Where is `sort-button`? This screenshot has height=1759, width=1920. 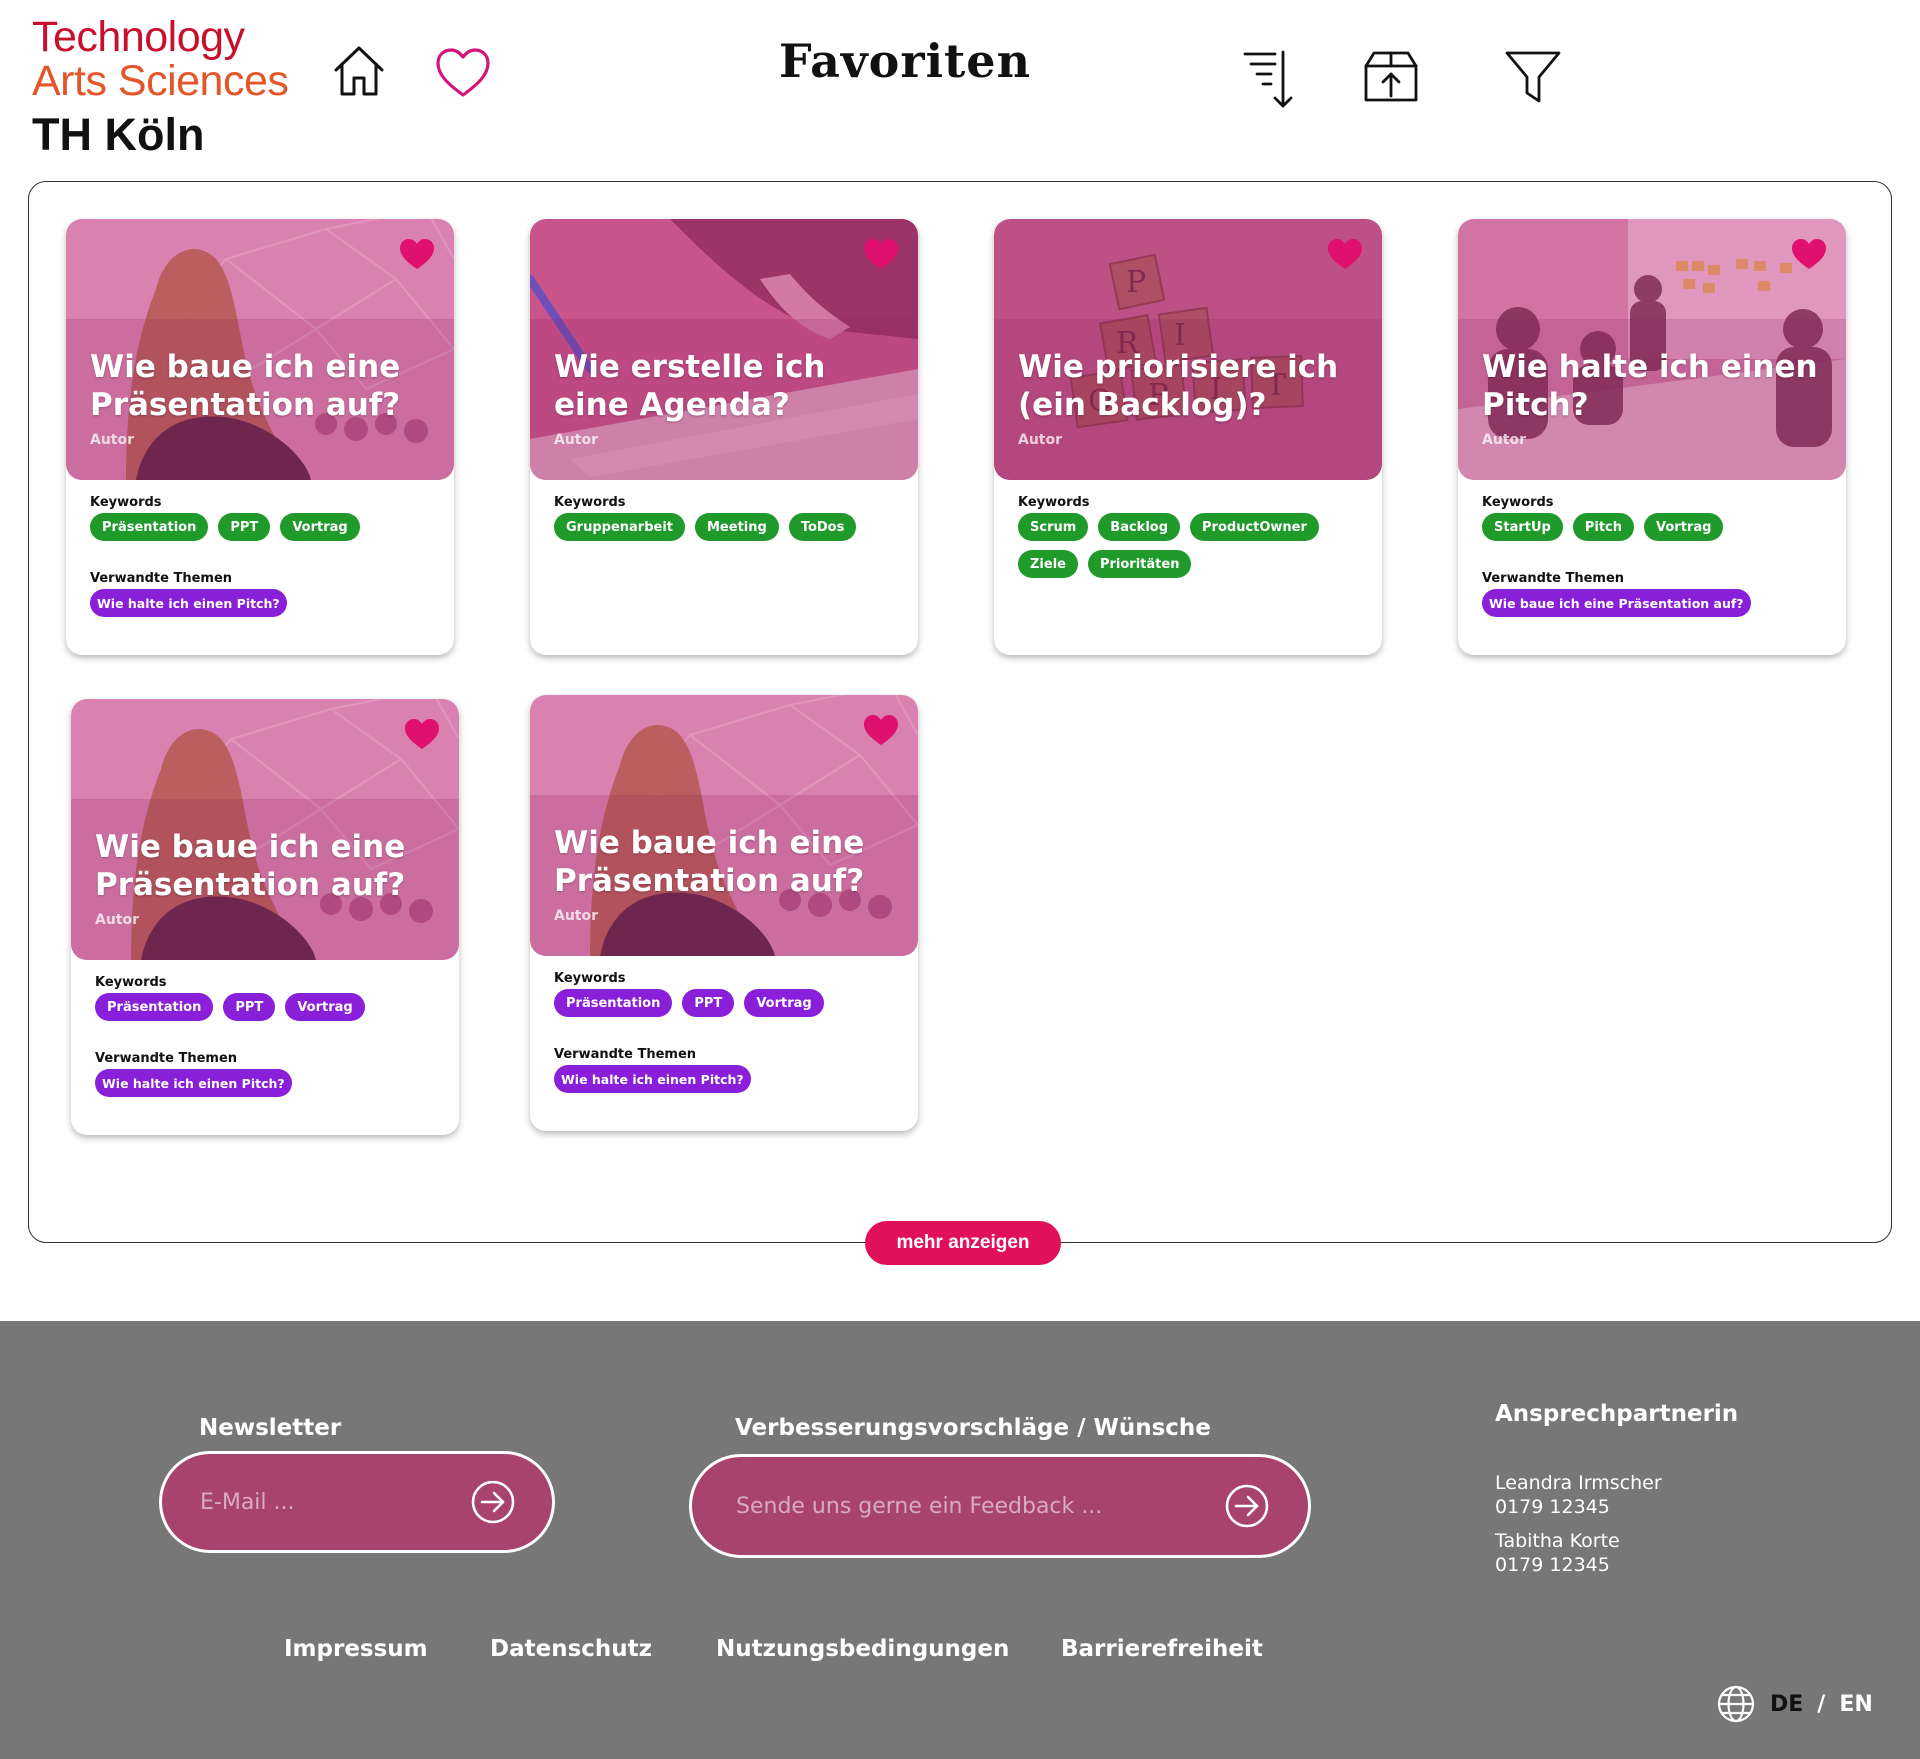 sort-button is located at coordinates (1269, 79).